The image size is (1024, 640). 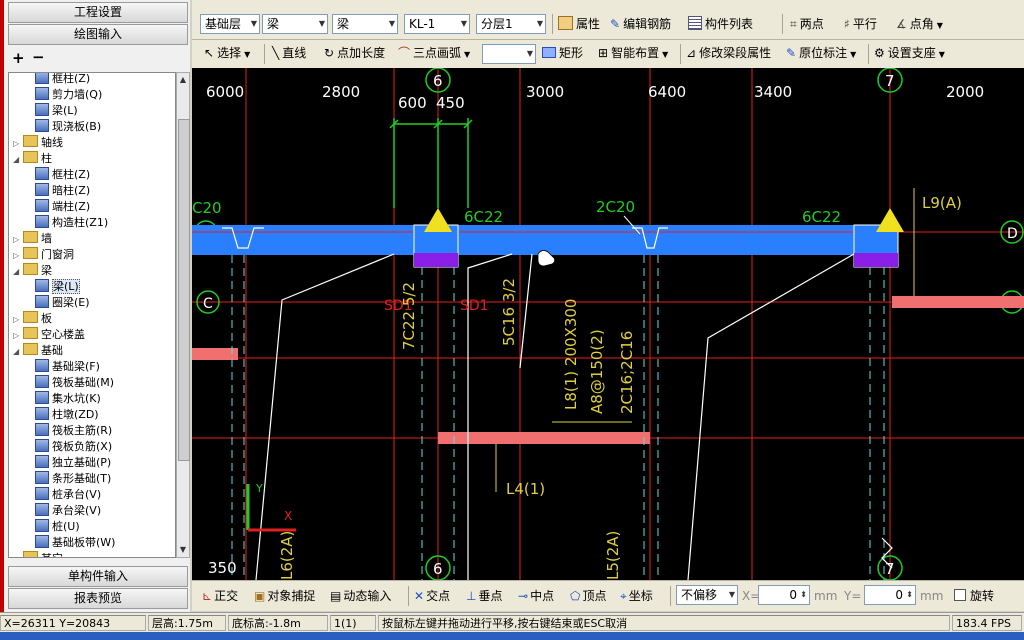 I want to click on tree-item: ◢ 柱, so click(x=32, y=159).